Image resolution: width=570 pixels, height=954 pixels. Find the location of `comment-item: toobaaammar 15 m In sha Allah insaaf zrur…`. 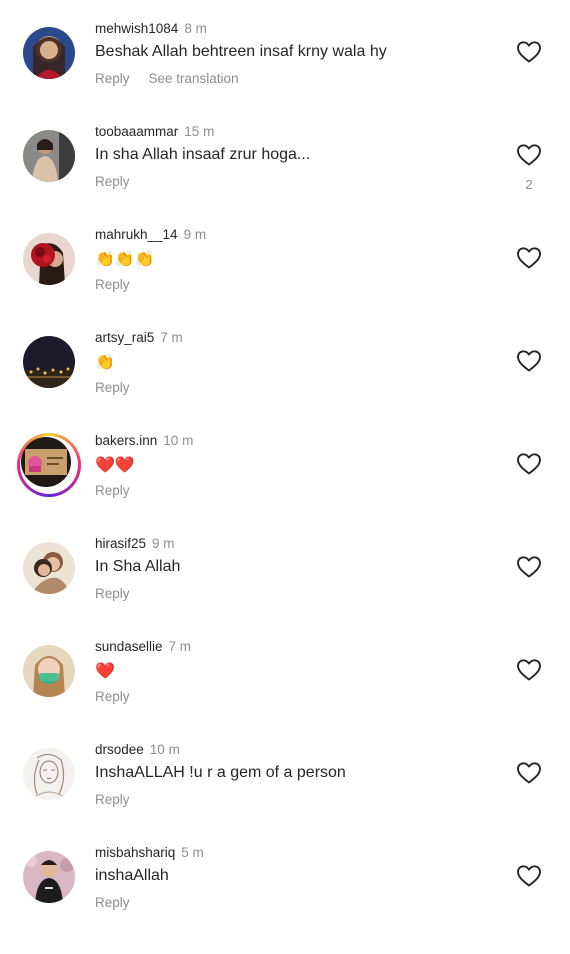

comment-item: toobaaammar 15 m In sha Allah insaaf zrur… is located at coordinates (285, 178).